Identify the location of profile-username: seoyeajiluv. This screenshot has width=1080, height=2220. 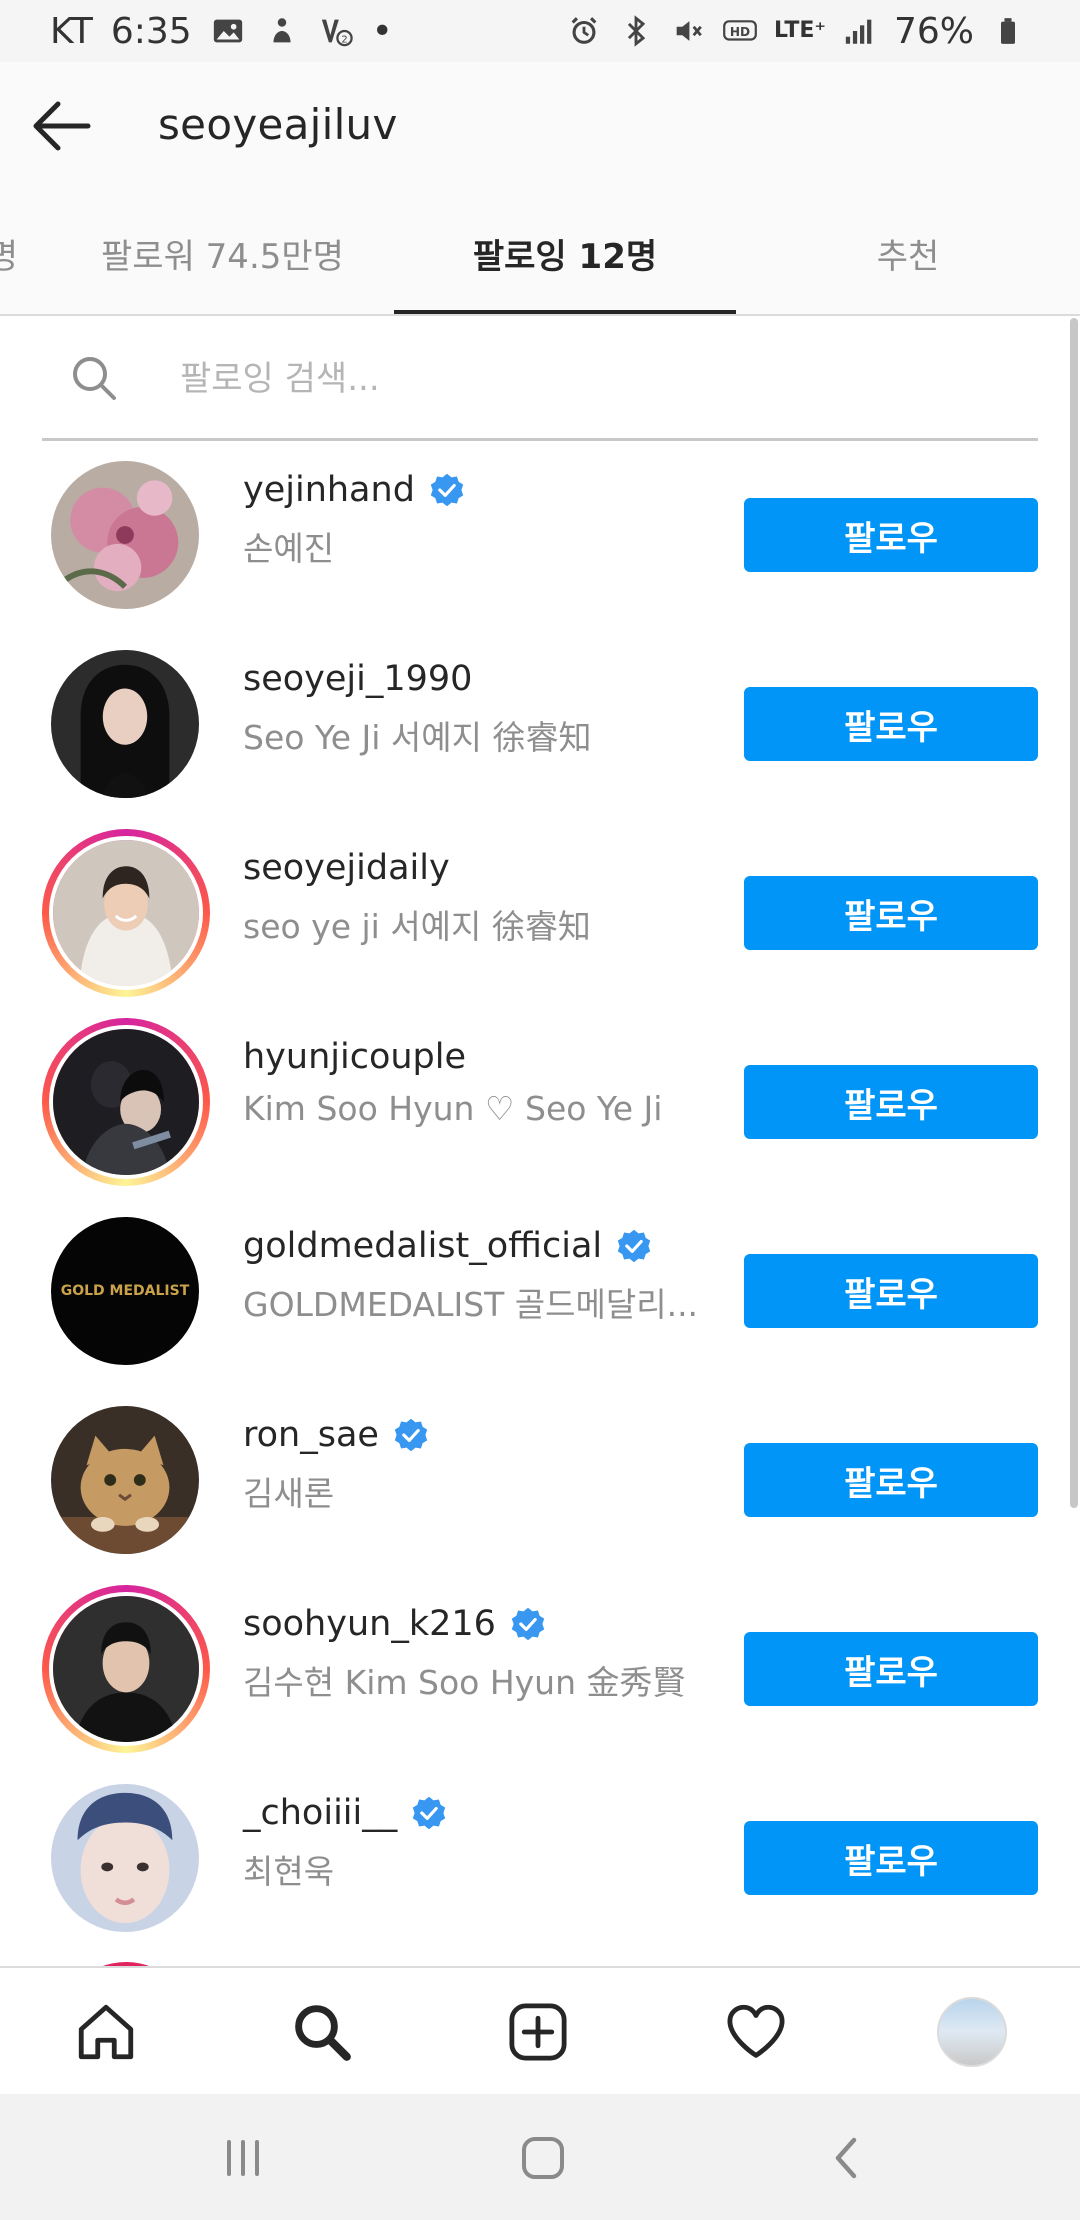
(278, 124).